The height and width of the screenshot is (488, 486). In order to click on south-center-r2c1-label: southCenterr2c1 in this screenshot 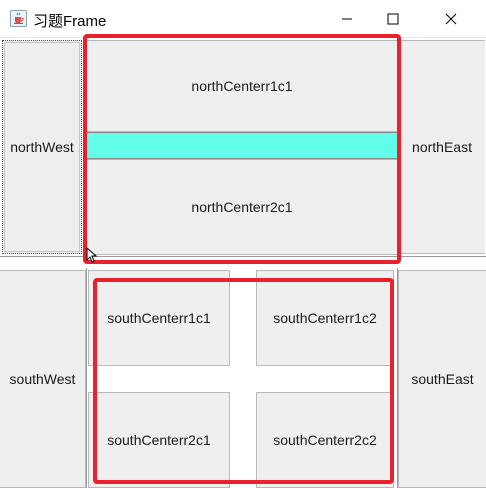, I will do `click(159, 440)`.